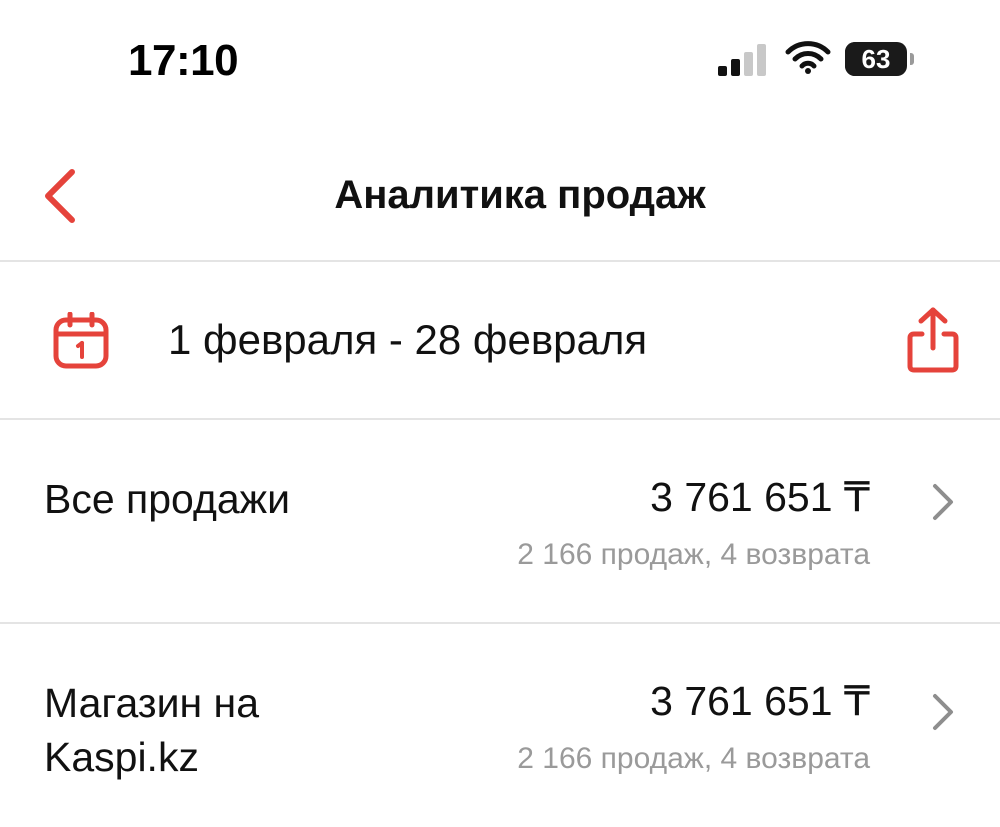 The width and height of the screenshot is (1000, 827). What do you see at coordinates (407, 340) in the screenshot?
I see `date-range-label: 1 февраля - 28 февраля` at bounding box center [407, 340].